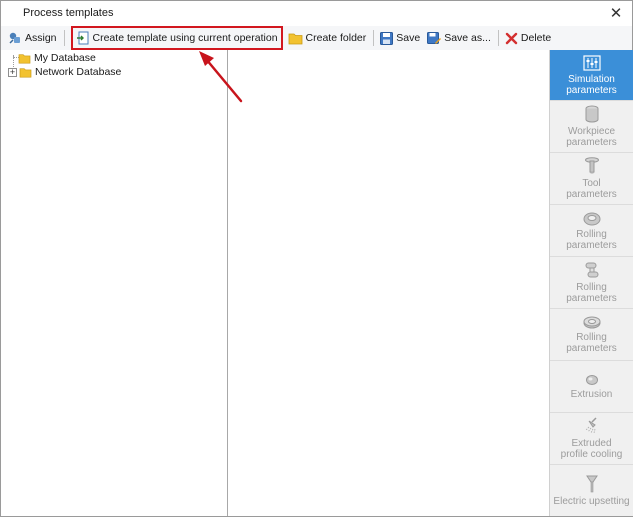  I want to click on rolling-ring-icon, so click(591, 219).